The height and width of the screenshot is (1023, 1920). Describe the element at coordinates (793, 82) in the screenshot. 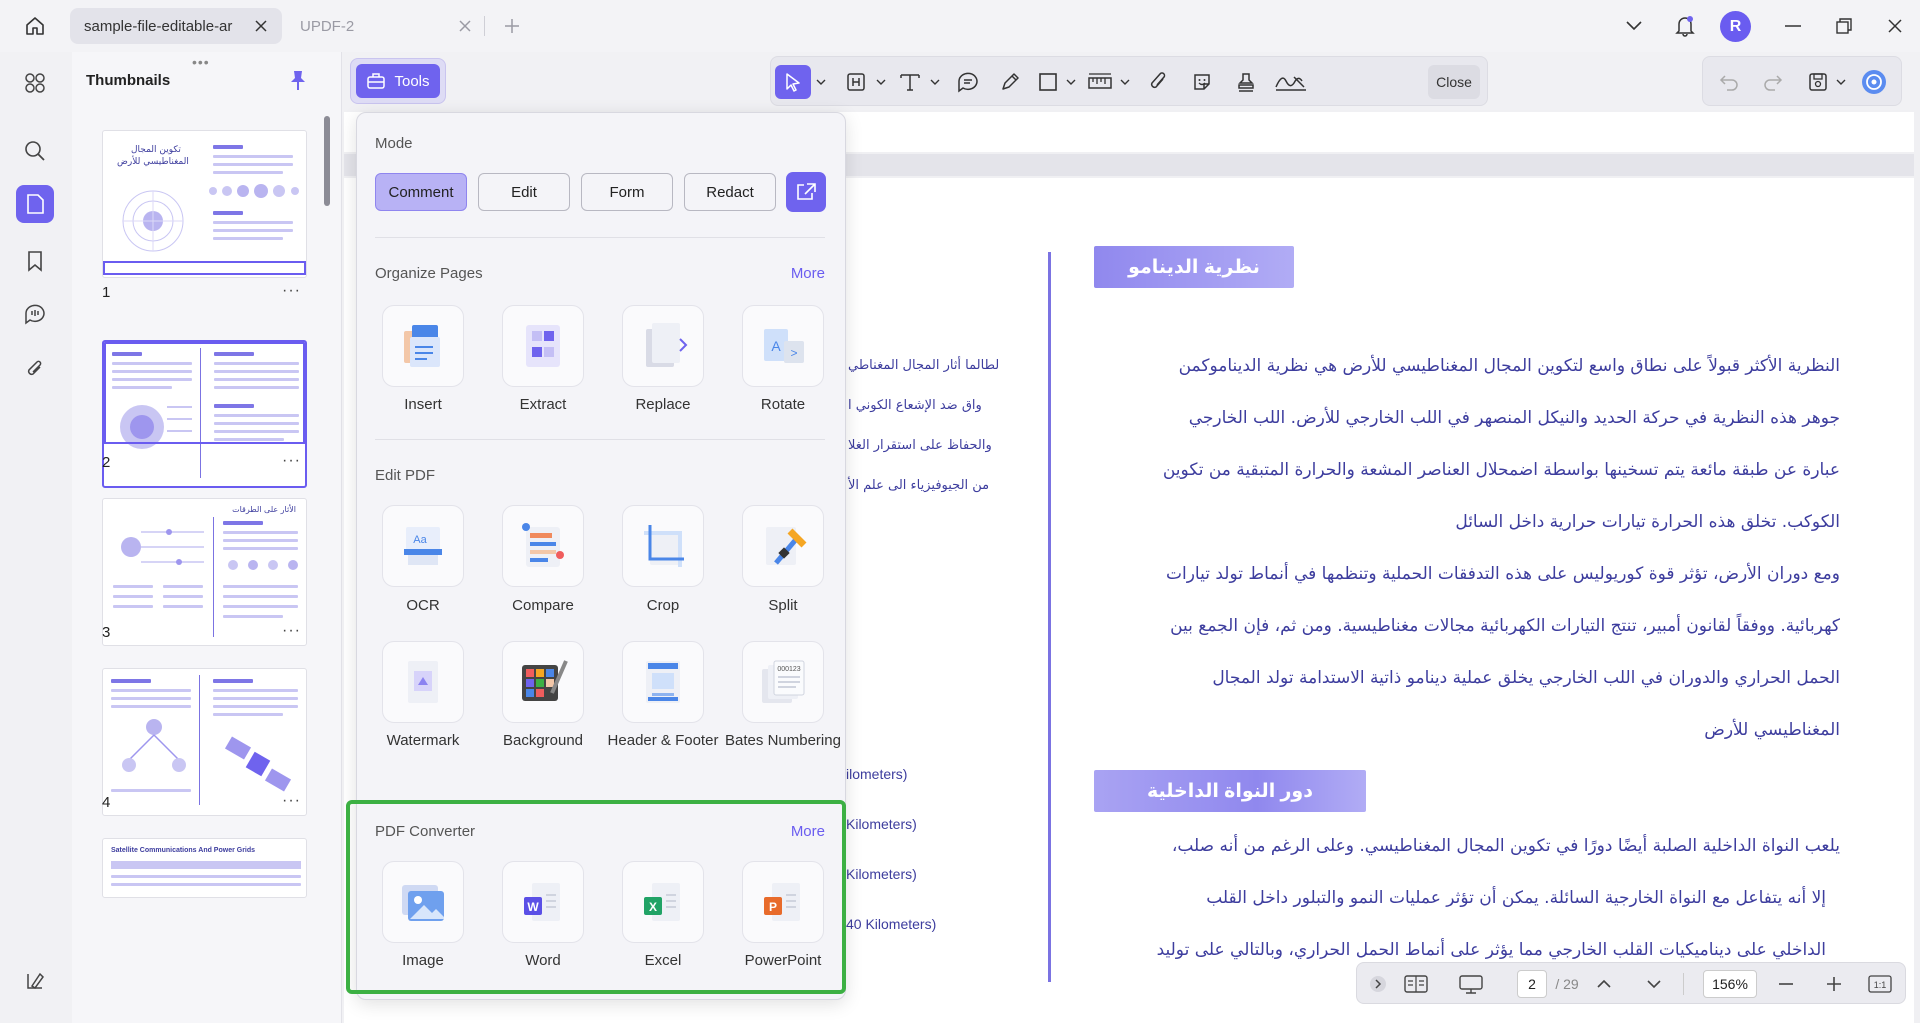

I see `select-tool` at that location.